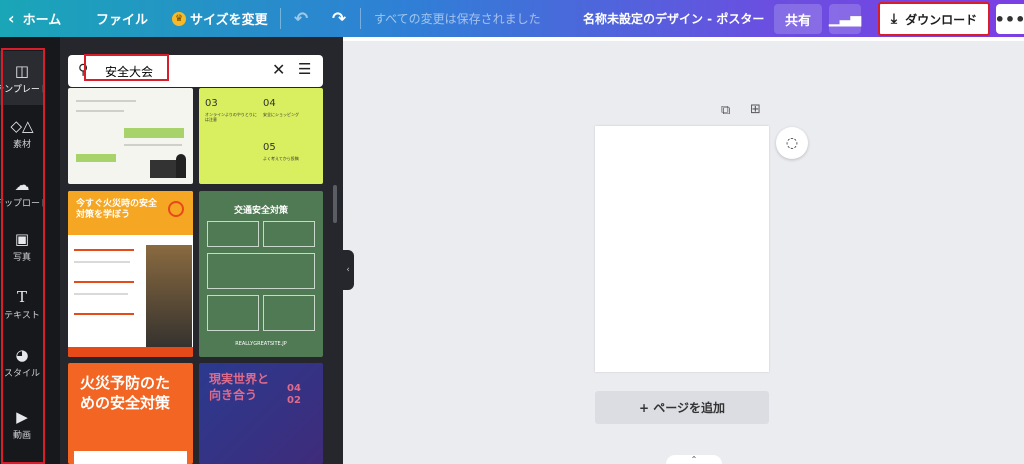 This screenshot has width=1024, height=464. Describe the element at coordinates (23, 256) in the screenshot. I see `highlight-box-sidebar` at that location.